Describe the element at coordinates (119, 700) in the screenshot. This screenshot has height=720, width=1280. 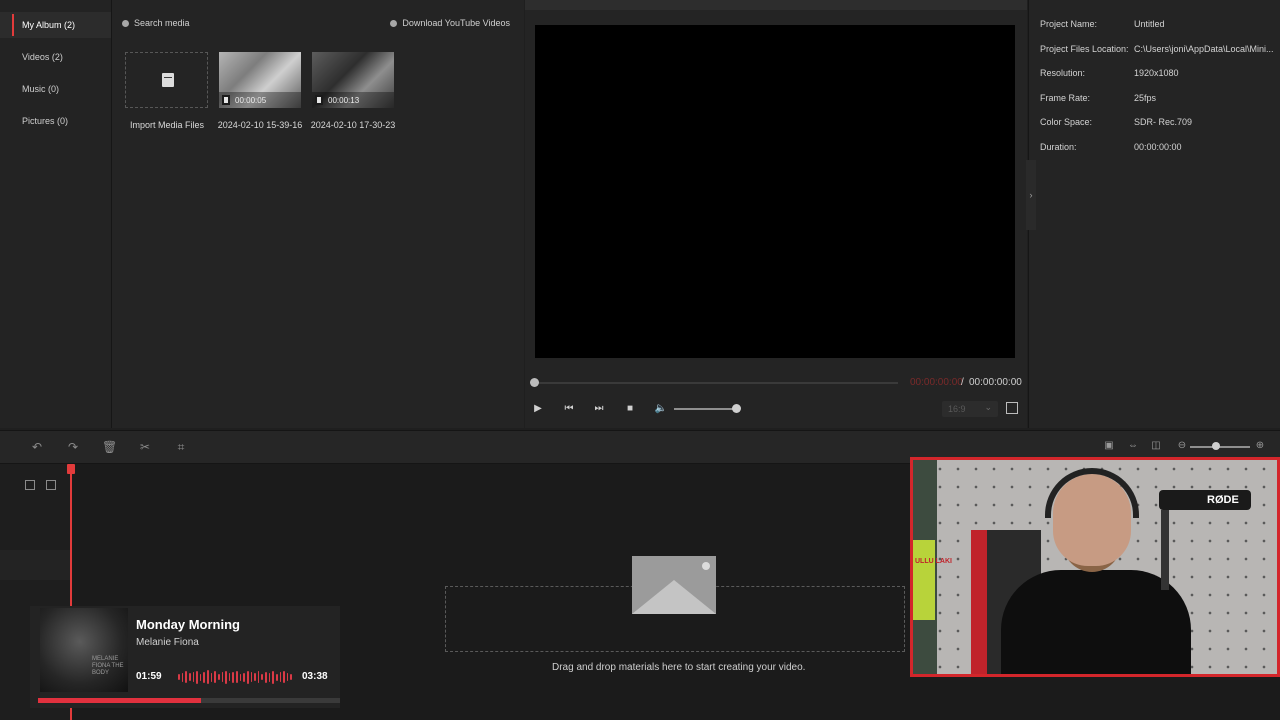
I see `track-progress-bar` at that location.